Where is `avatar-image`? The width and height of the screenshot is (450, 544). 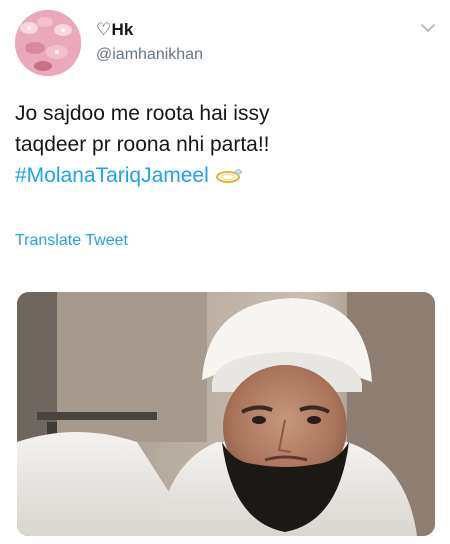
avatar-image is located at coordinates (48, 43).